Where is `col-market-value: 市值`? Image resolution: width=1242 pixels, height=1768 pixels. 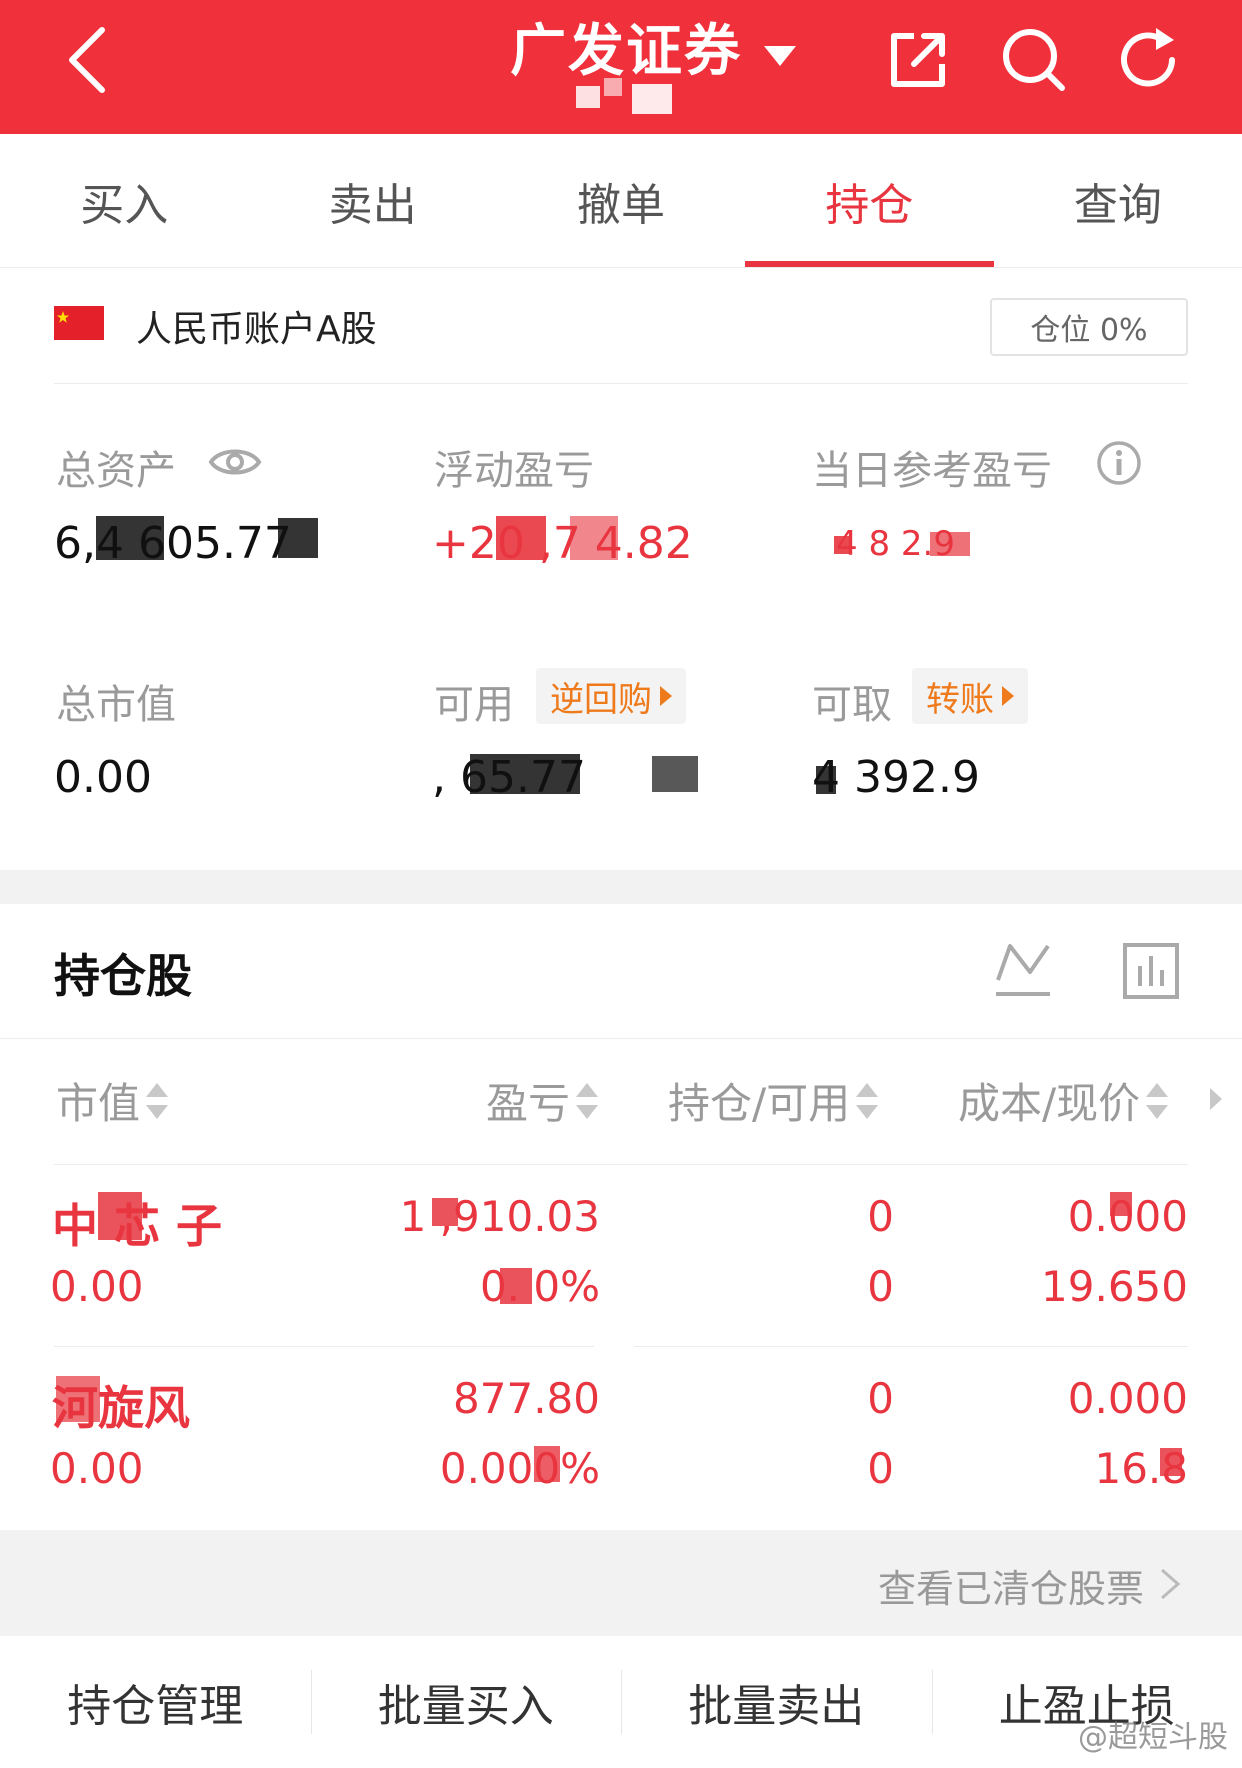 col-market-value: 市值 is located at coordinates (112, 1100).